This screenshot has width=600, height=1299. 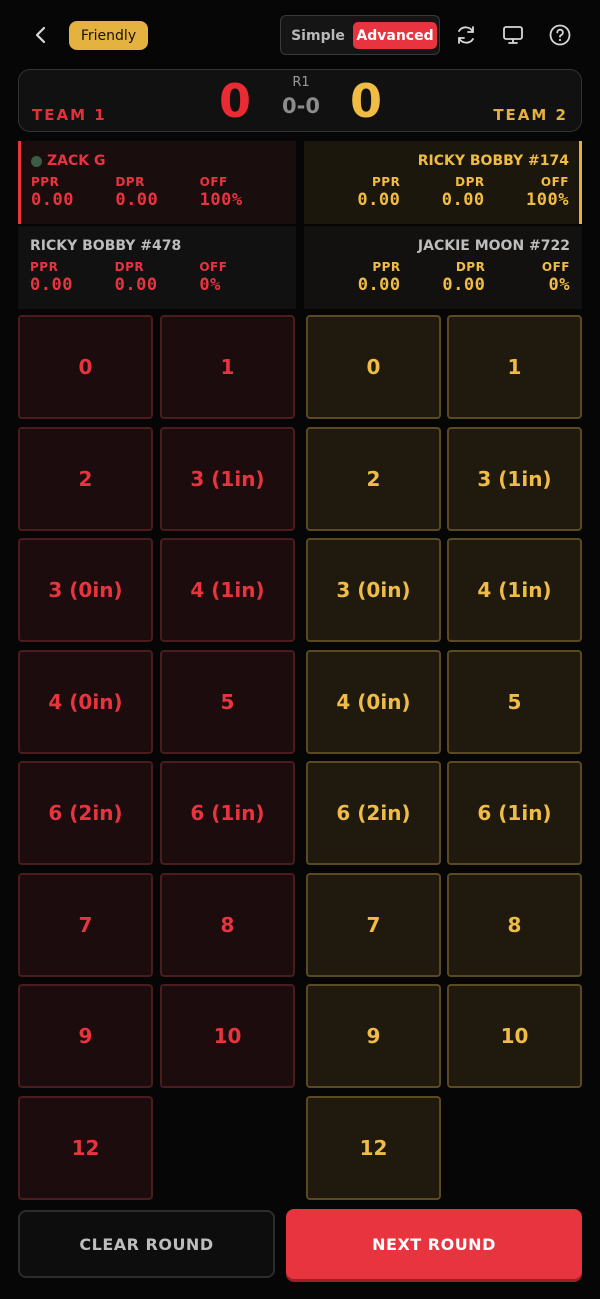 I want to click on team1-score-button: 2, so click(x=85, y=479).